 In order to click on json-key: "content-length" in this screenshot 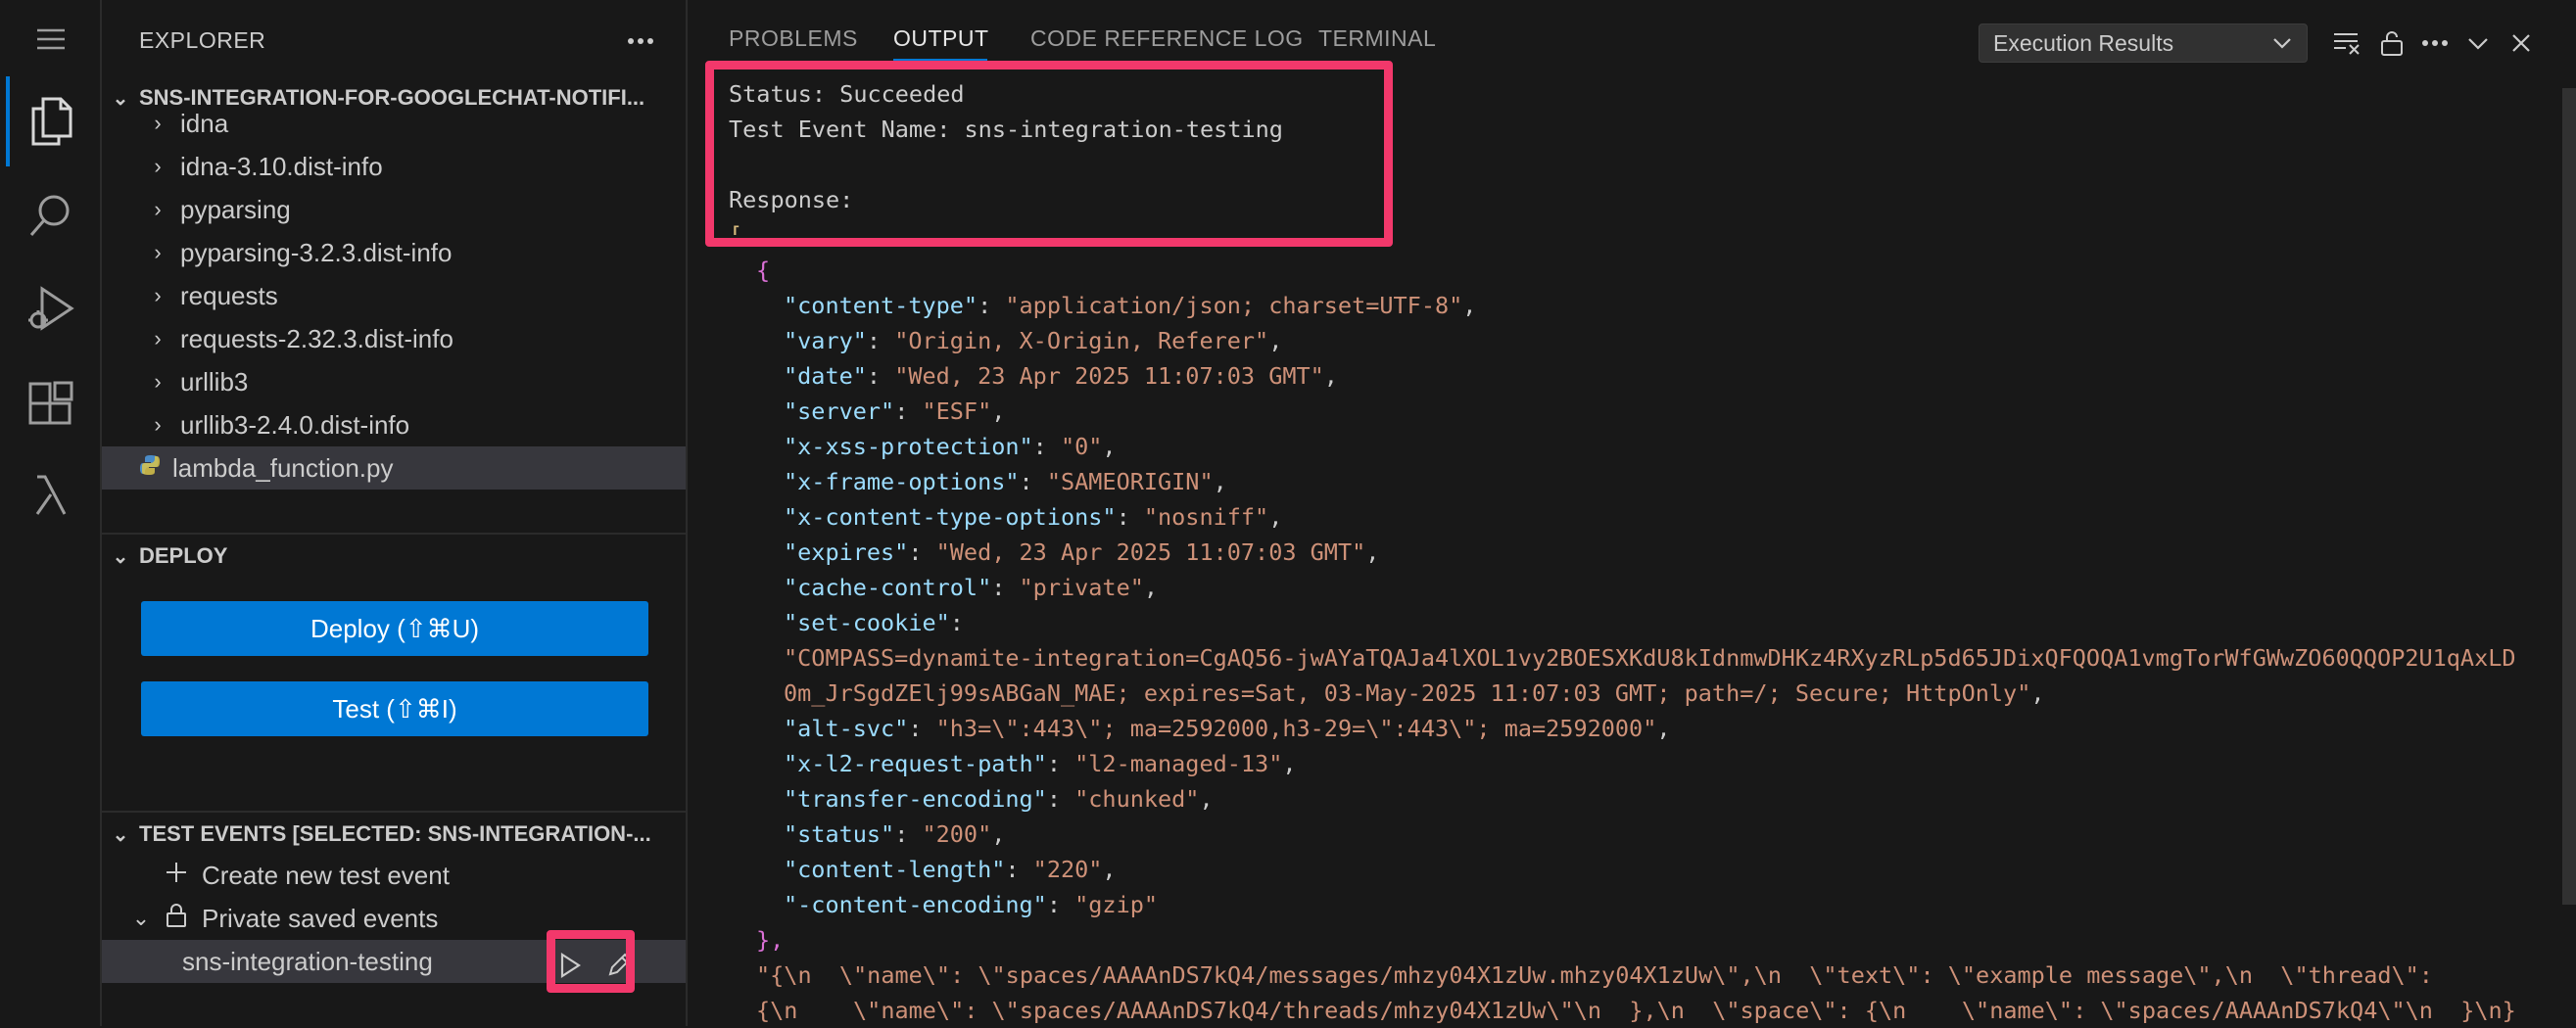, I will do `click(895, 869)`.